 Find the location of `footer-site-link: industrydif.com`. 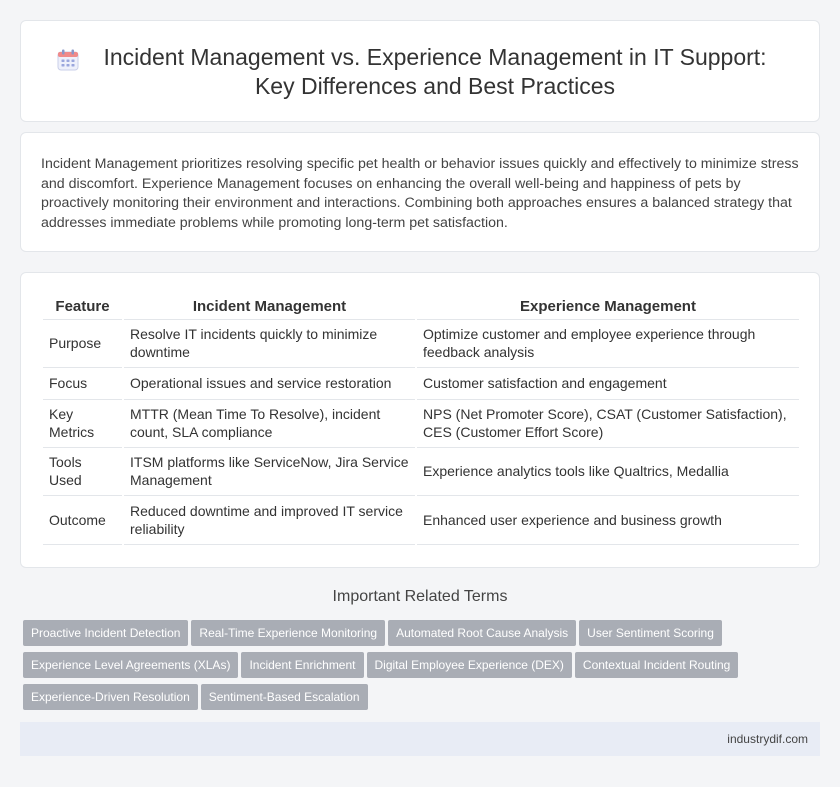

footer-site-link: industrydif.com is located at coordinates (767, 739).